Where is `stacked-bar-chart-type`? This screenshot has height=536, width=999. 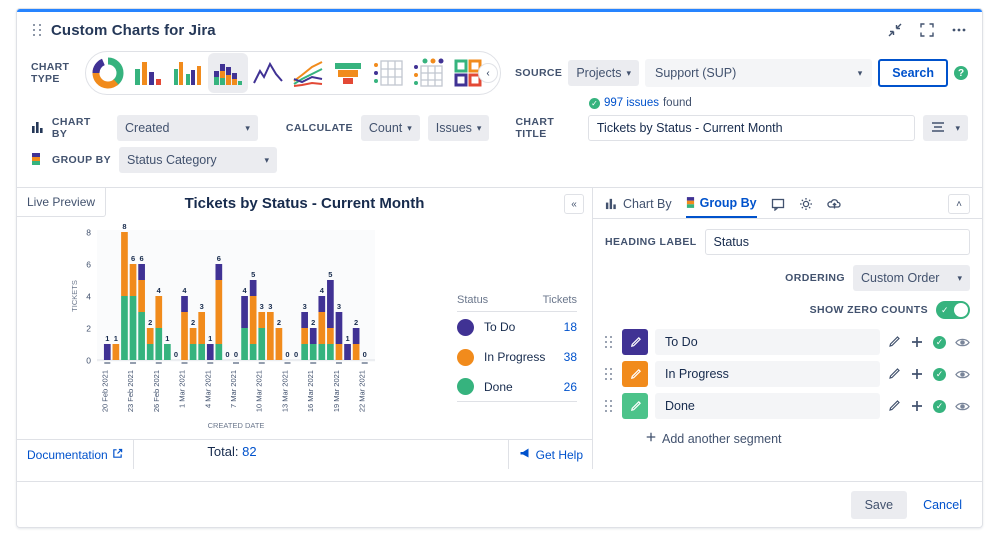
stacked-bar-chart-type is located at coordinates (228, 73).